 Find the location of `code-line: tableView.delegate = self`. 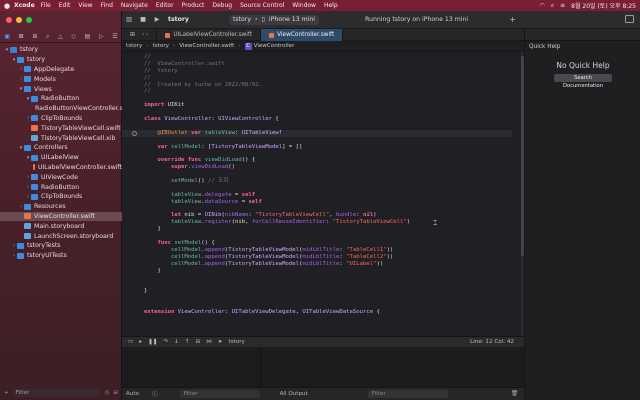

code-line: tableView.delegate = self is located at coordinates (317, 195).